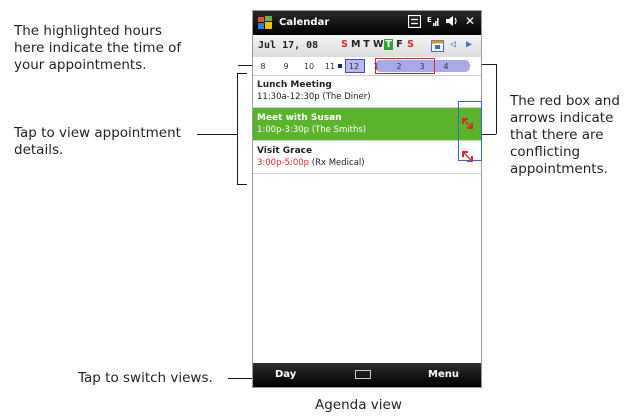  What do you see at coordinates (311, 163) in the screenshot?
I see `appointment-time: 3:00p-5:00p (Rx Medical)` at bounding box center [311, 163].